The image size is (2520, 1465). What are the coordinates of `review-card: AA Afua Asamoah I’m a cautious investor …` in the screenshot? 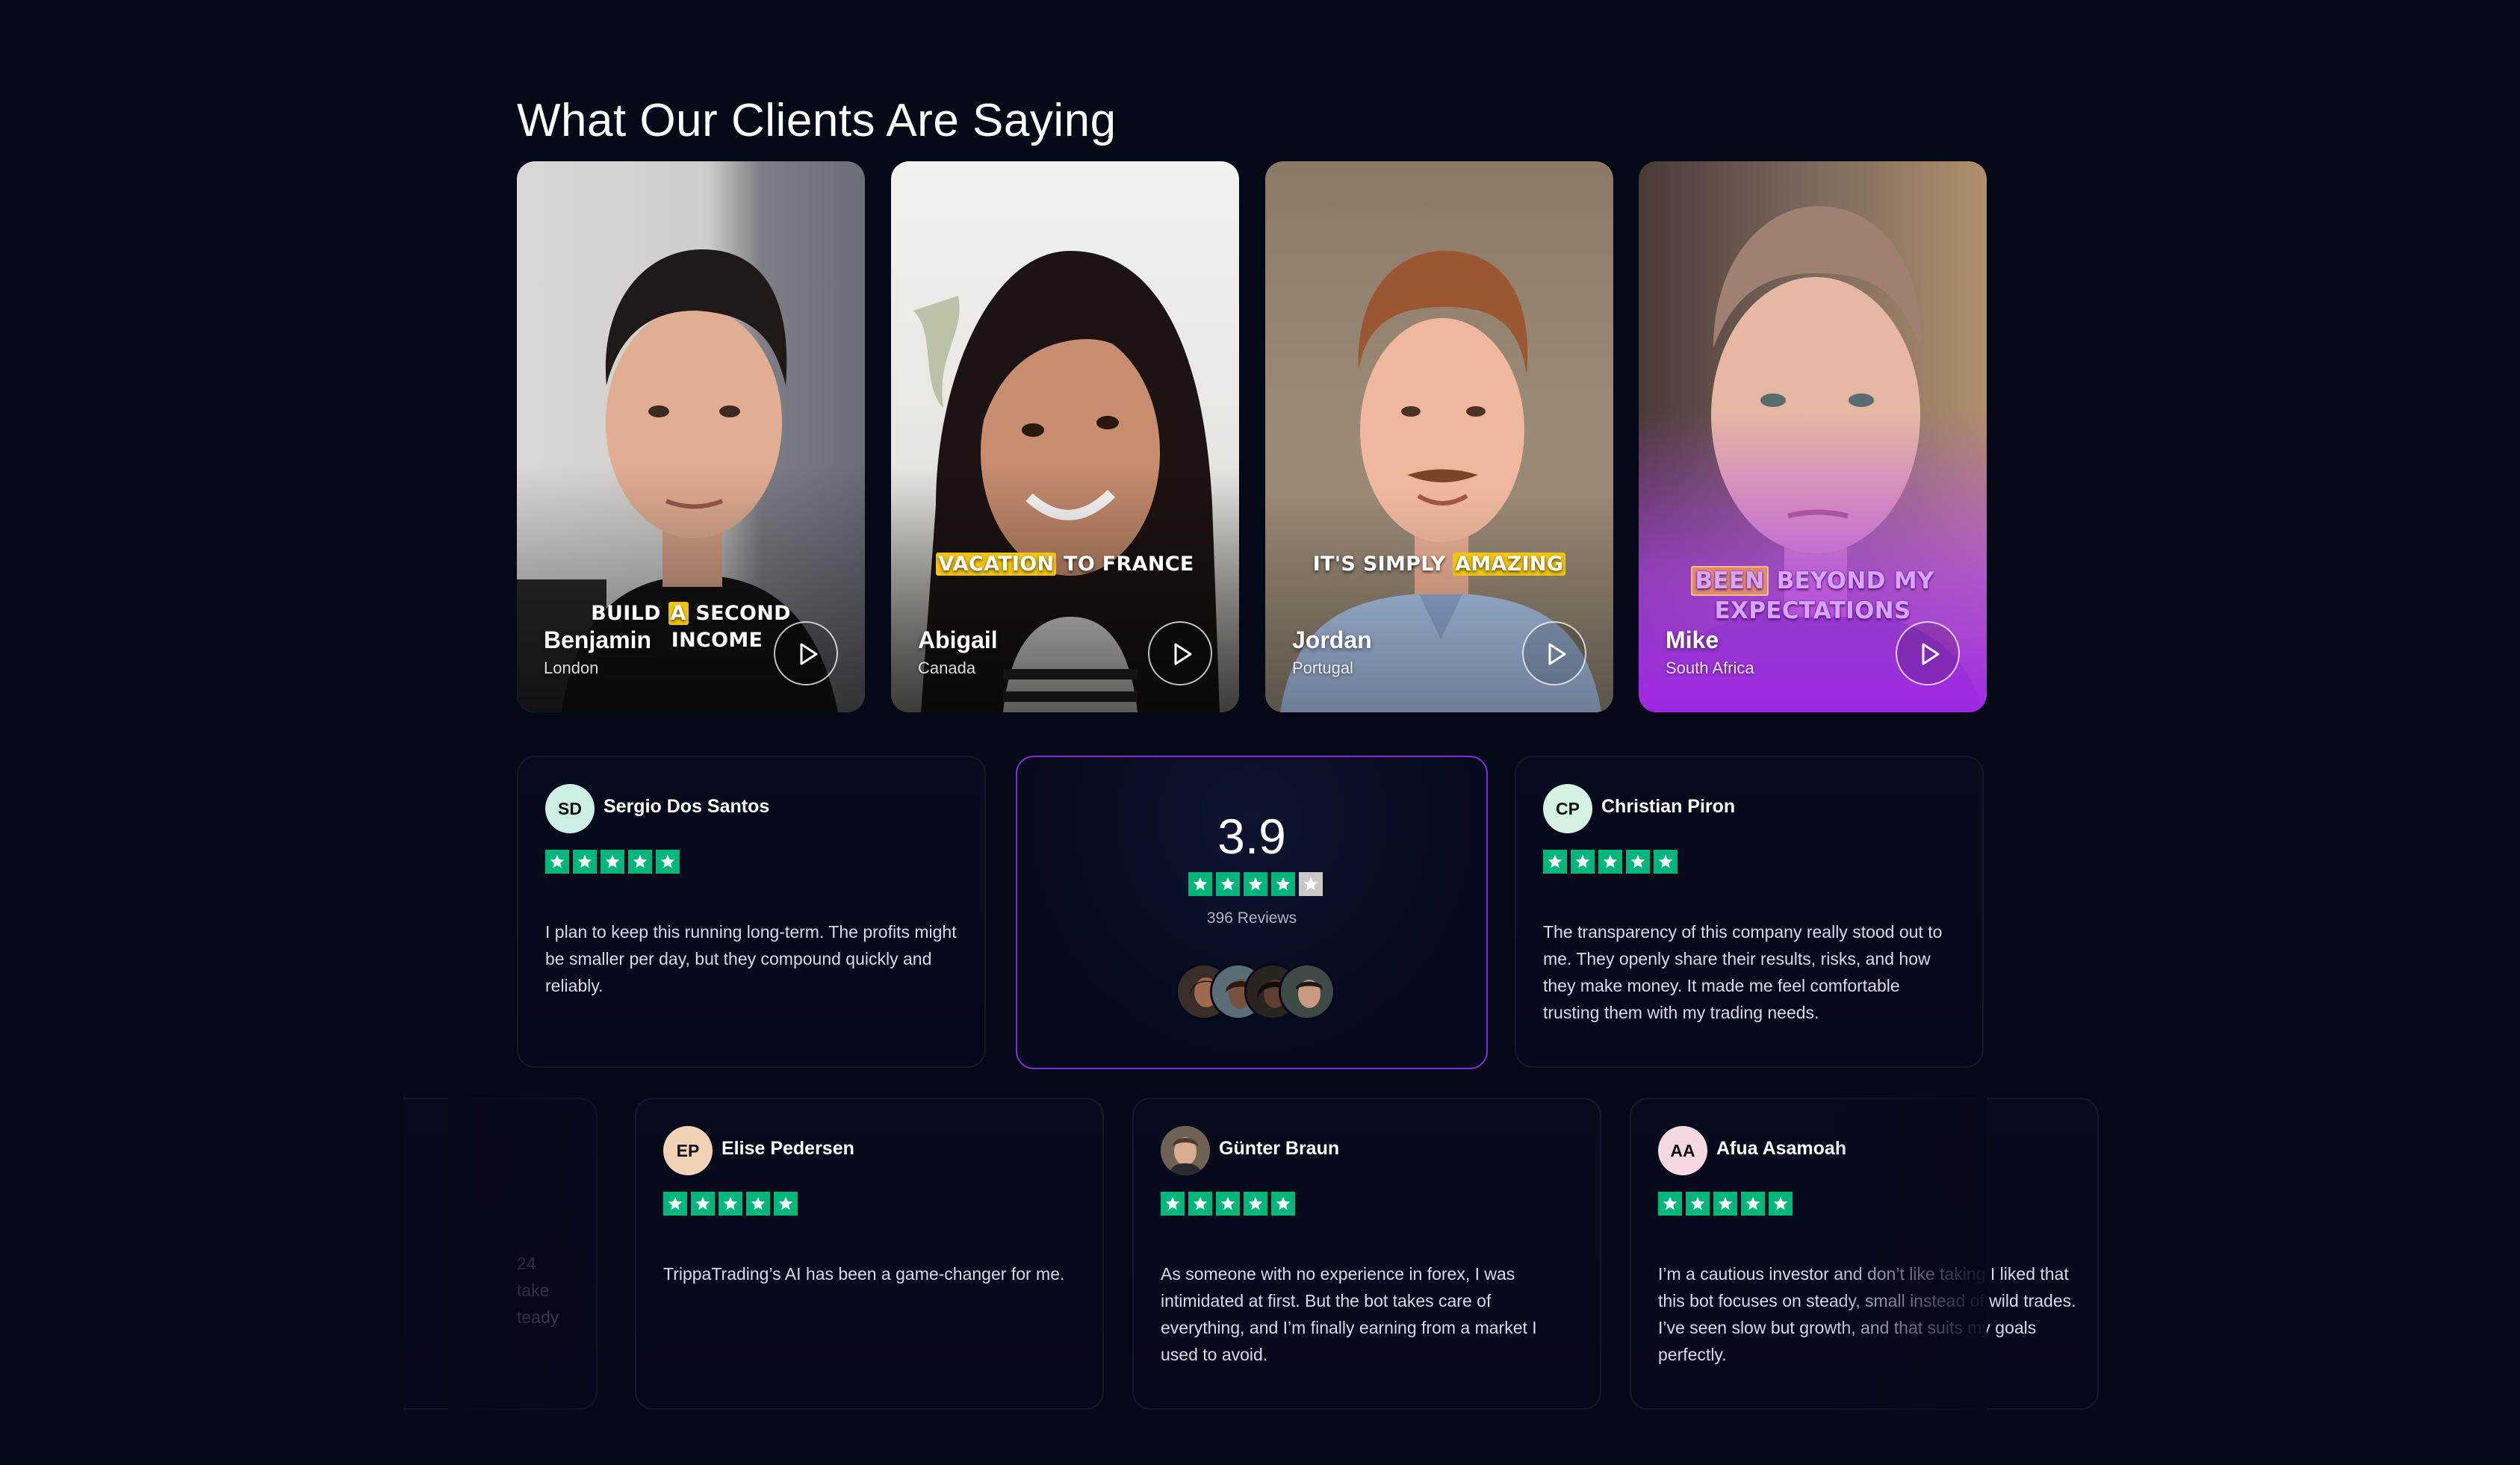 It's located at (1864, 1254).